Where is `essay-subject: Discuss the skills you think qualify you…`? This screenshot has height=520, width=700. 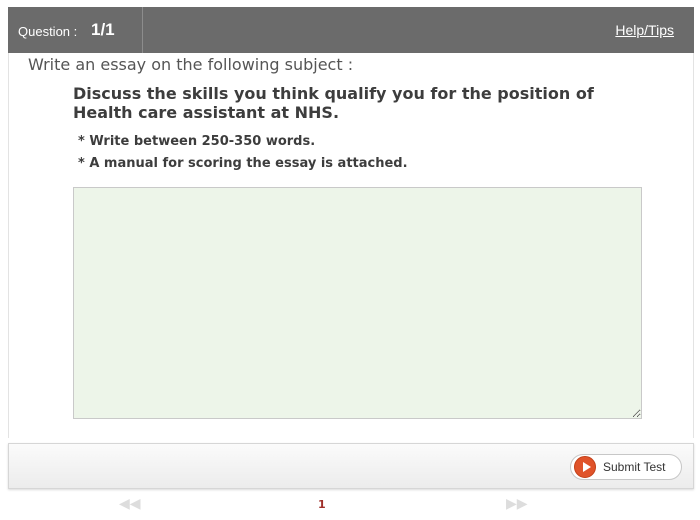
essay-subject: Discuss the skills you think qualify you… is located at coordinates (333, 103).